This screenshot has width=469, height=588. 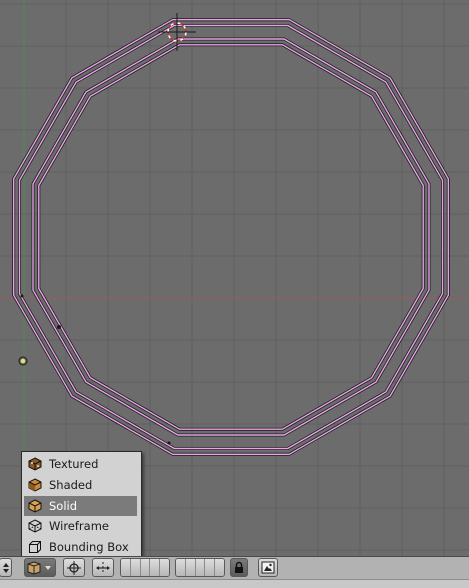 I want to click on menu-item-shaded: Shaded, so click(x=80, y=485).